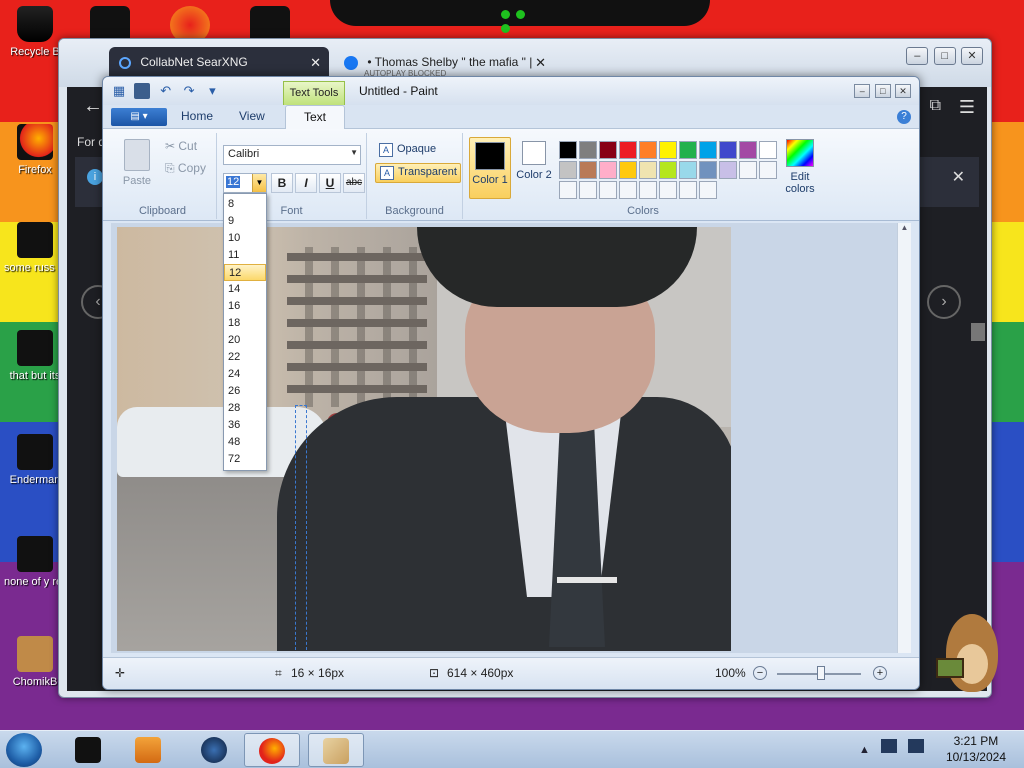 Image resolution: width=1024 pixels, height=768 pixels. What do you see at coordinates (245, 272) in the screenshot?
I see `font-size-option: 12` at bounding box center [245, 272].